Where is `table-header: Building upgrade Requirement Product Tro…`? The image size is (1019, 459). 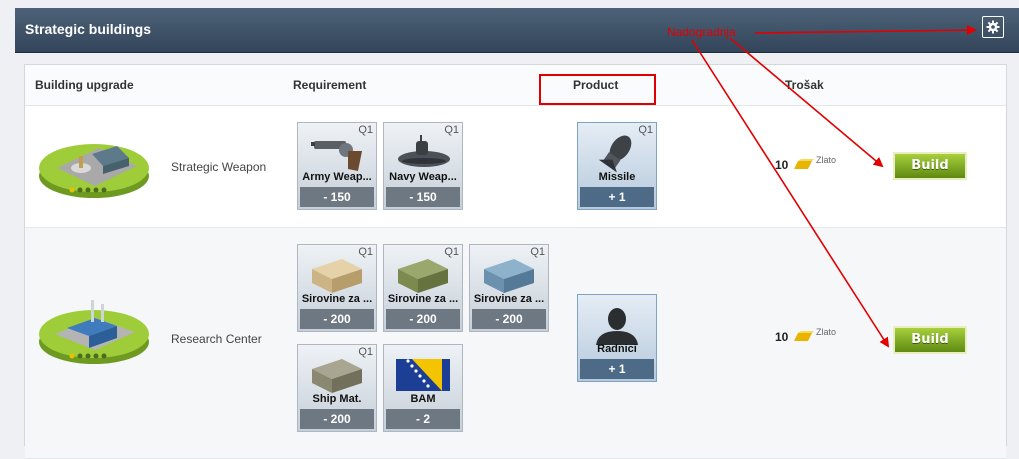 table-header: Building upgrade Requirement Product Tro… is located at coordinates (515, 85).